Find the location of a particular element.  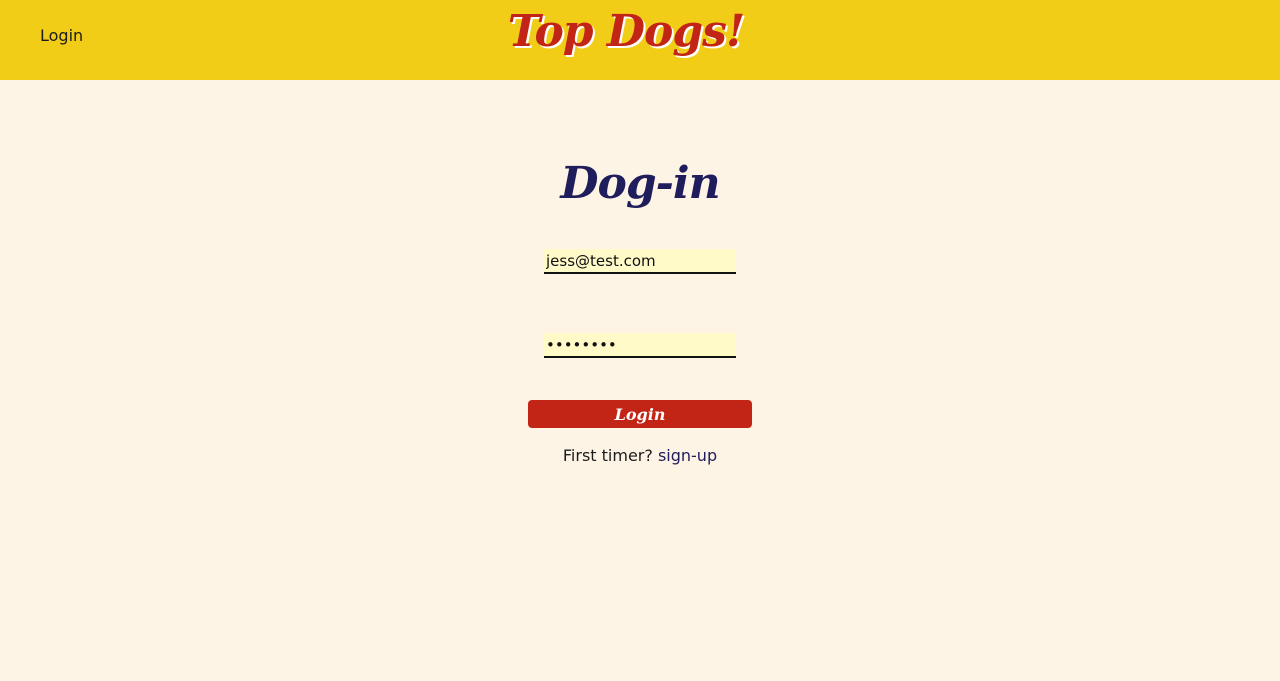

header-bar: Login Top Dogs! is located at coordinates (640, 40).